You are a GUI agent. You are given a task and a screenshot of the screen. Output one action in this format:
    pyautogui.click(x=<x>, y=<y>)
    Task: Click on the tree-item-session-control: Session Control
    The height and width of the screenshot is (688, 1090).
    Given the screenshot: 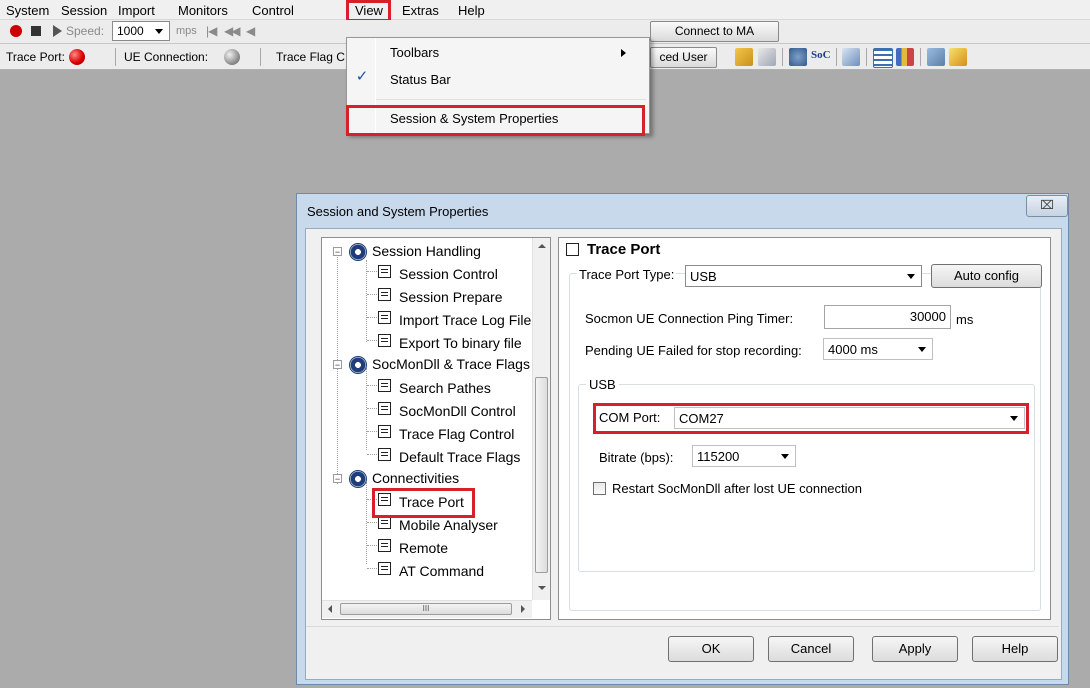 What is the action you would take?
    pyautogui.click(x=448, y=274)
    